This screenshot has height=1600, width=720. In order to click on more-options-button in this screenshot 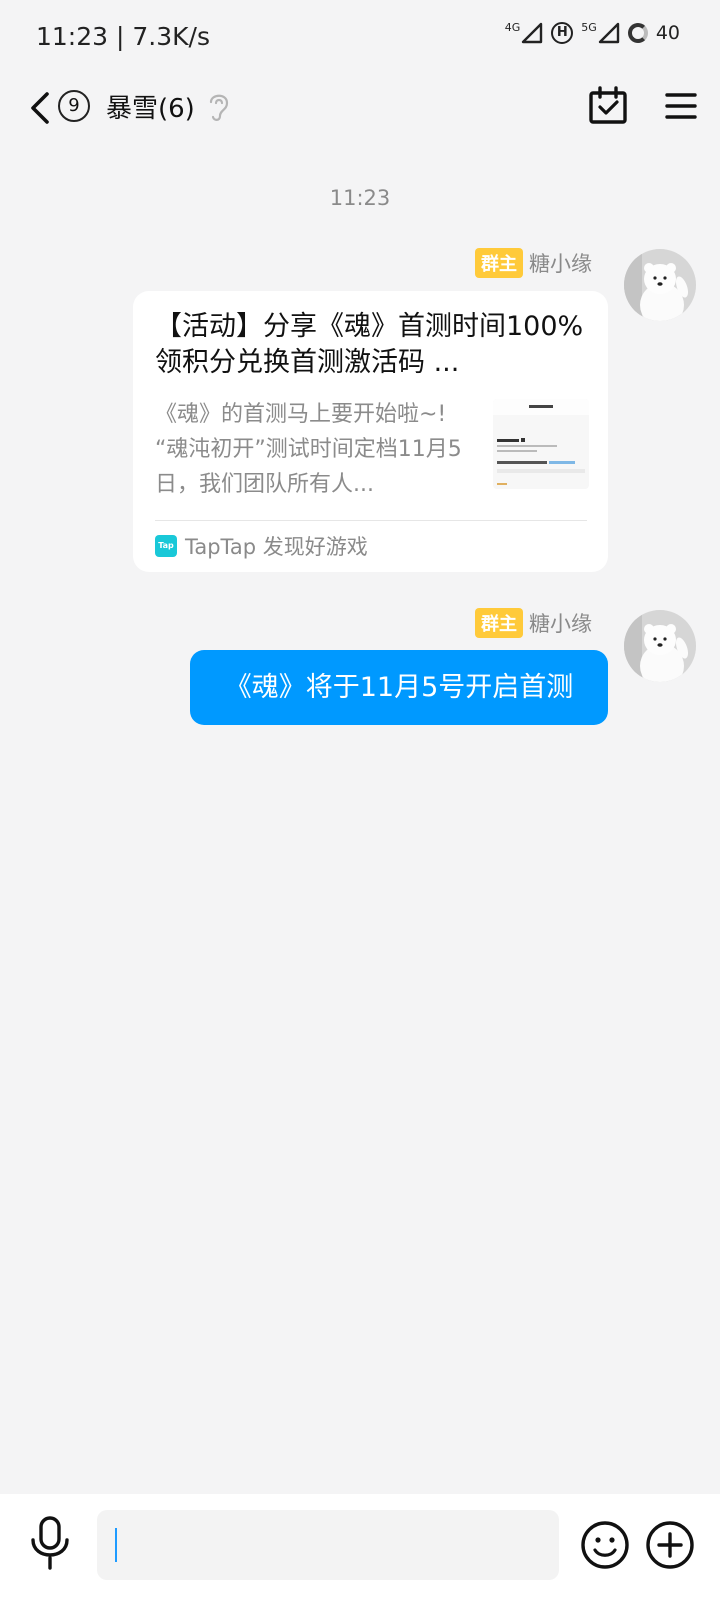, I will do `click(670, 1545)`.